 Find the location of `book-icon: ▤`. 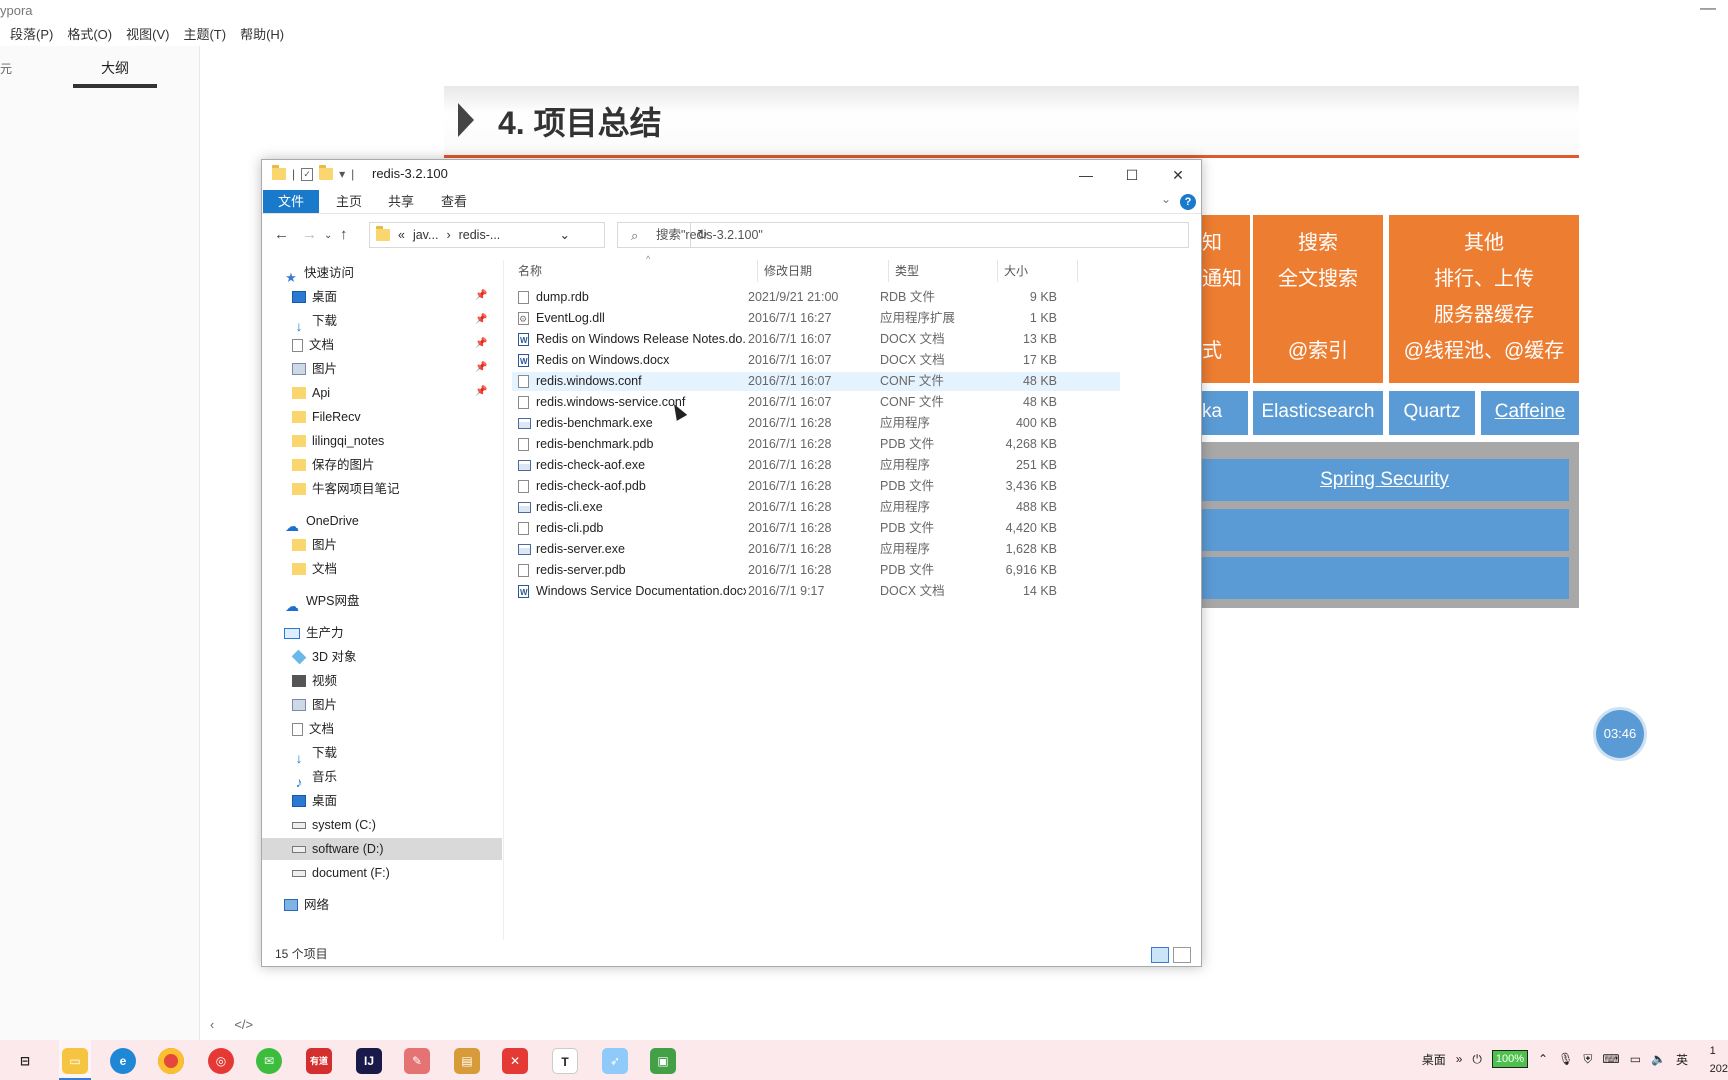

book-icon: ▤ is located at coordinates (467, 1061).